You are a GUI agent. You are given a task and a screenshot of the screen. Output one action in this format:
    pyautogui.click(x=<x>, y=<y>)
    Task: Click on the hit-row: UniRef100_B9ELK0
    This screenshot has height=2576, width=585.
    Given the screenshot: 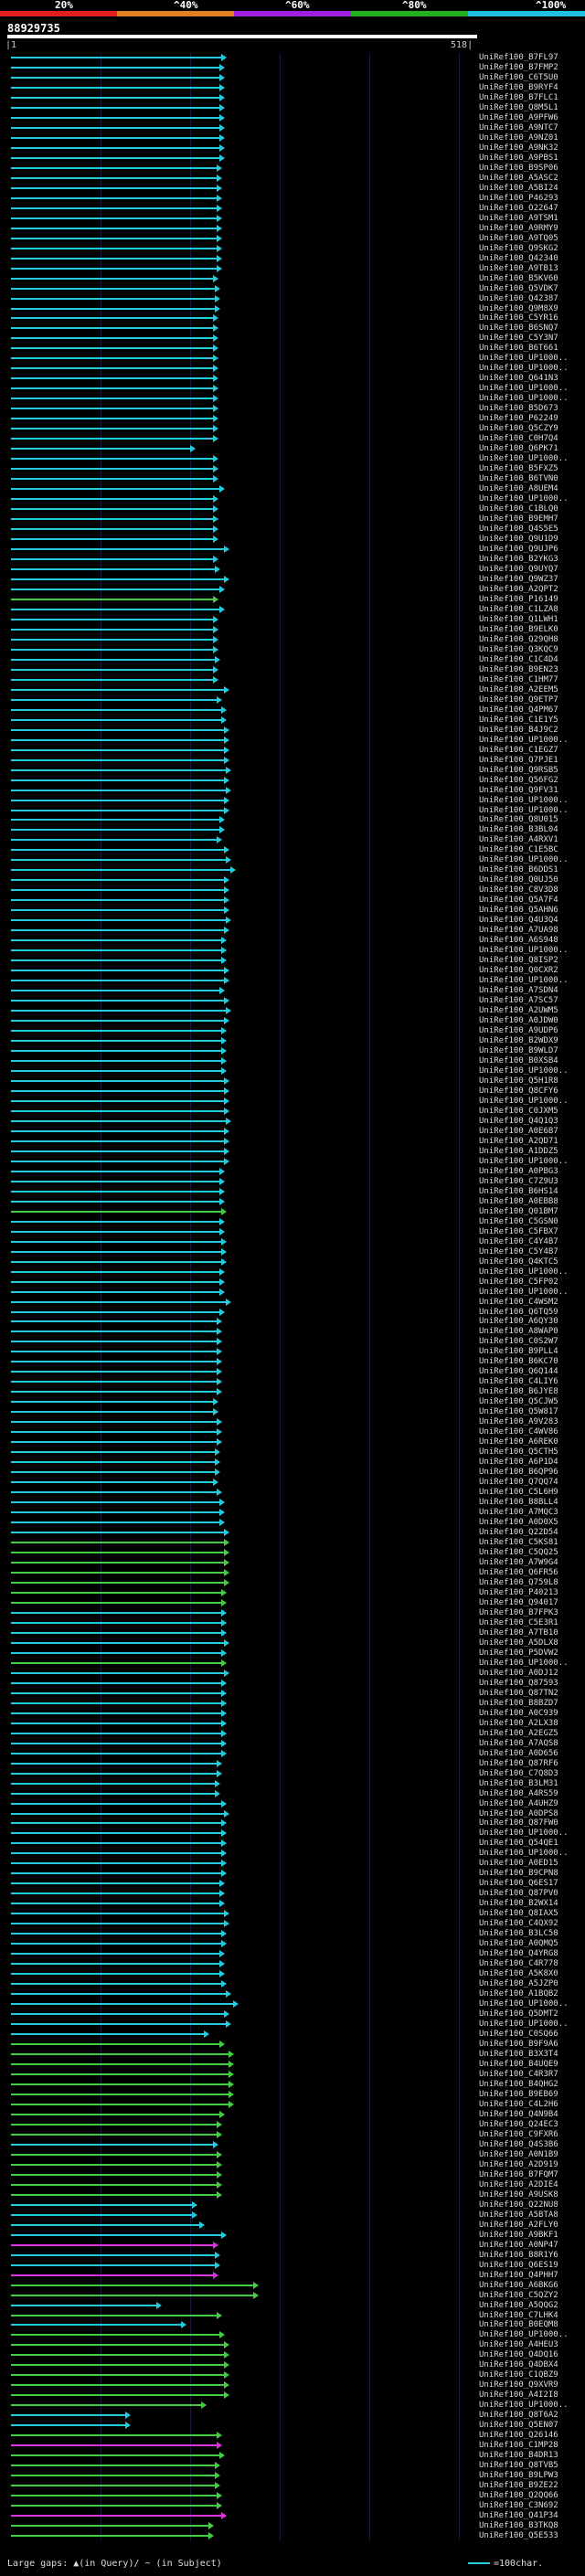 What is the action you would take?
    pyautogui.click(x=293, y=630)
    